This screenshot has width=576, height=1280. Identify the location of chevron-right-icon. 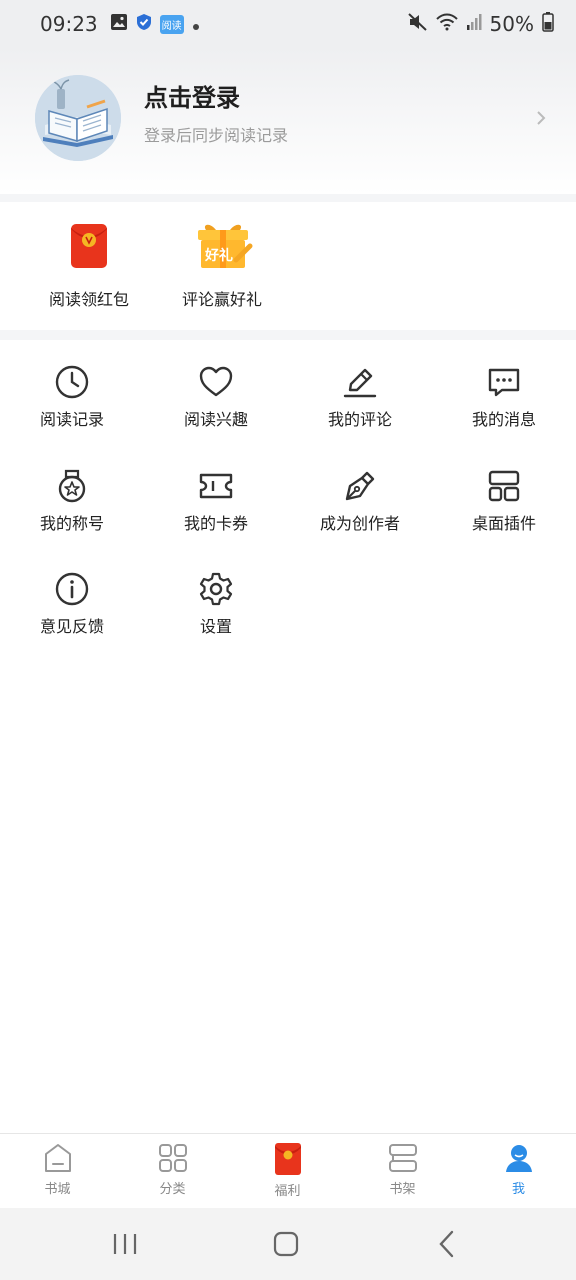
(541, 120).